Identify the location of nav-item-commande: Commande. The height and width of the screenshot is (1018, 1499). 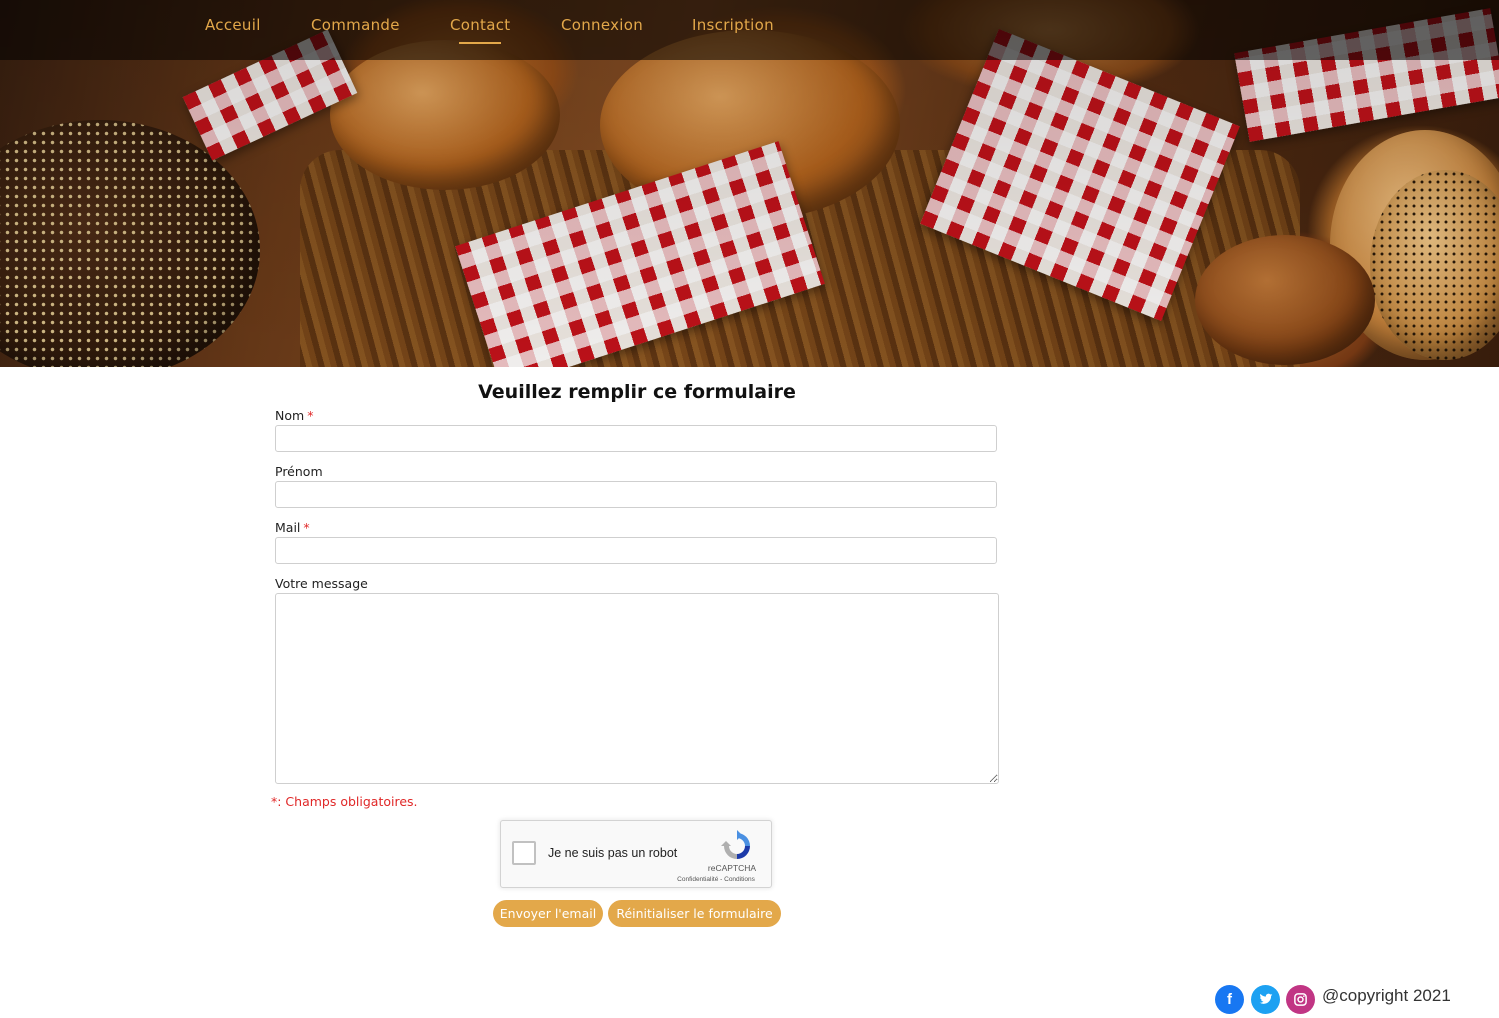
(355, 25).